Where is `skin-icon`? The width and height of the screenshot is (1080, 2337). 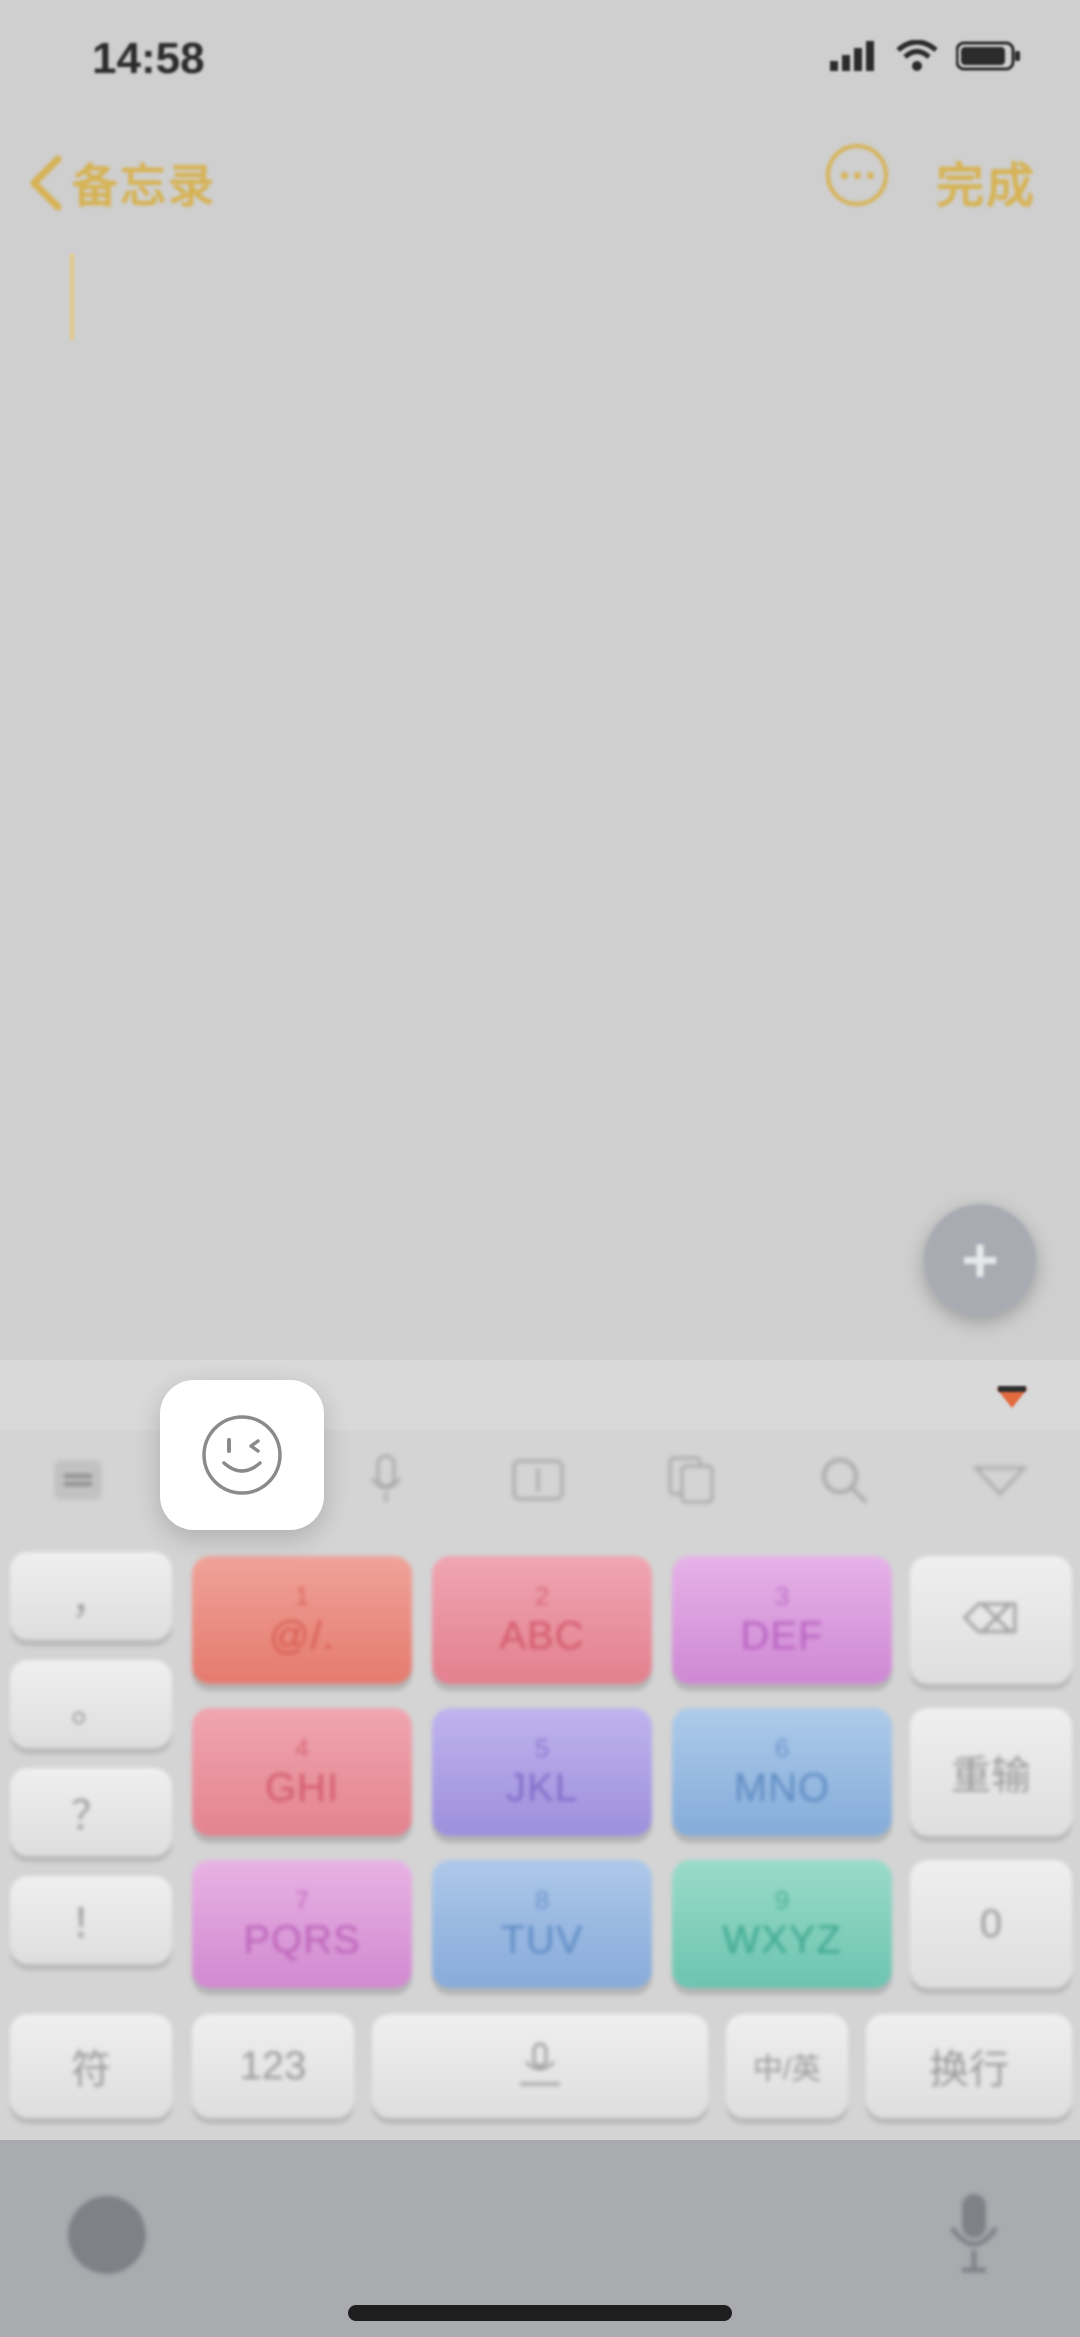 skin-icon is located at coordinates (1012, 1397).